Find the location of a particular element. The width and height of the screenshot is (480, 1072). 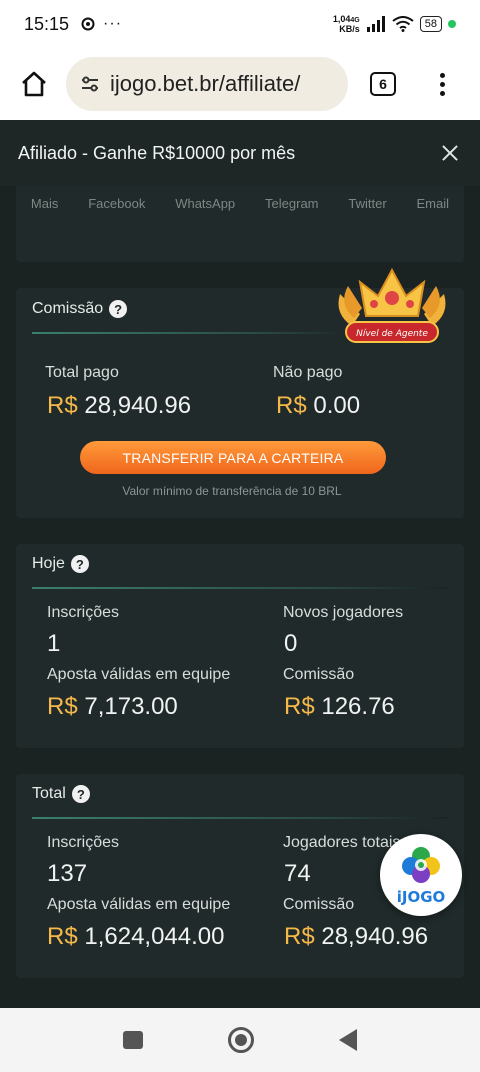

total-commission-value: R$ 28,940.96 is located at coordinates (356, 937).